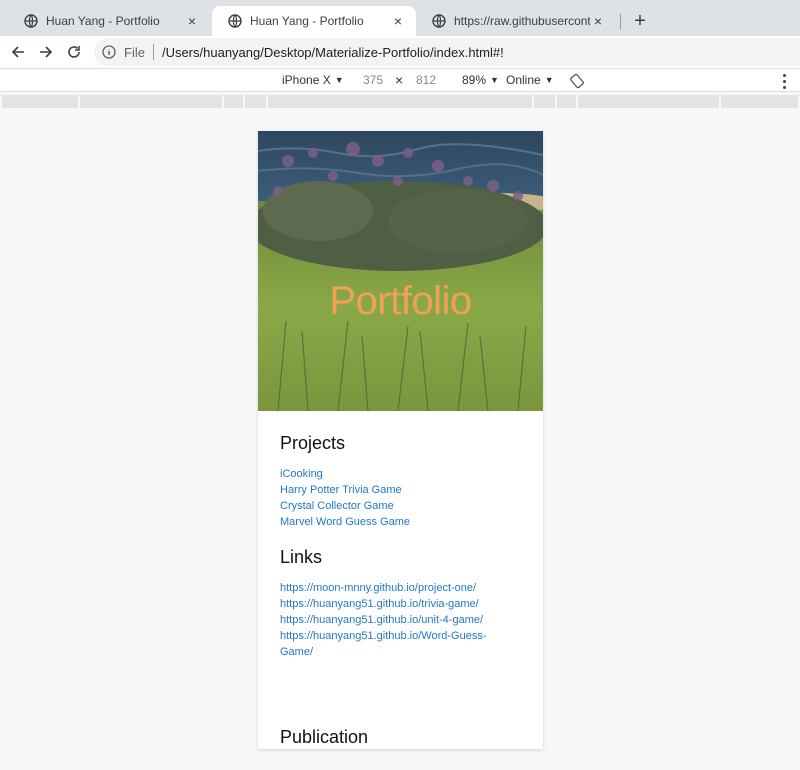 The image size is (800, 770). Describe the element at coordinates (134, 52) in the screenshot. I see `url-scheme: File` at that location.